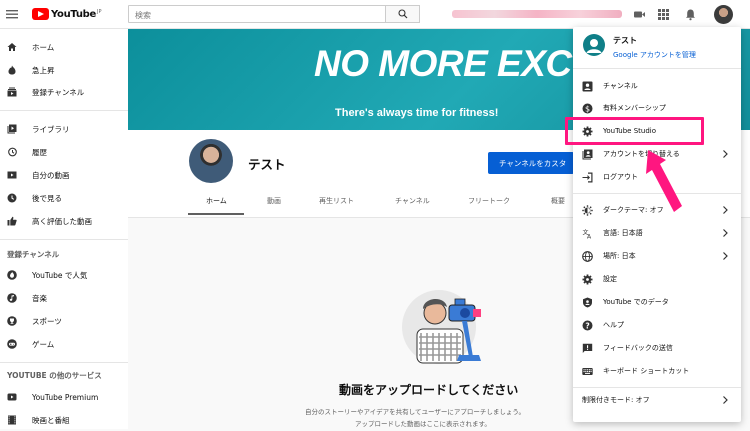  I want to click on menu-item-restricted-mode: 制限付きモード: オフ, so click(657, 400).